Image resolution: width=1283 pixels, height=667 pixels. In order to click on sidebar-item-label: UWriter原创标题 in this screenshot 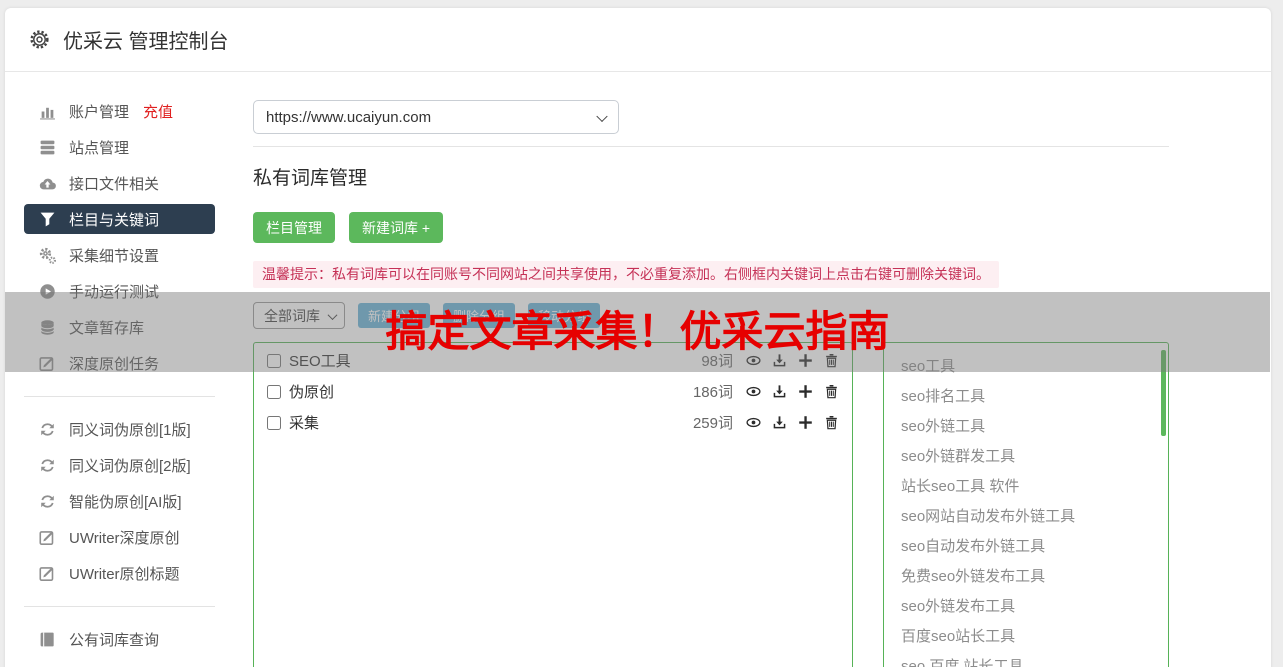, I will do `click(124, 574)`.